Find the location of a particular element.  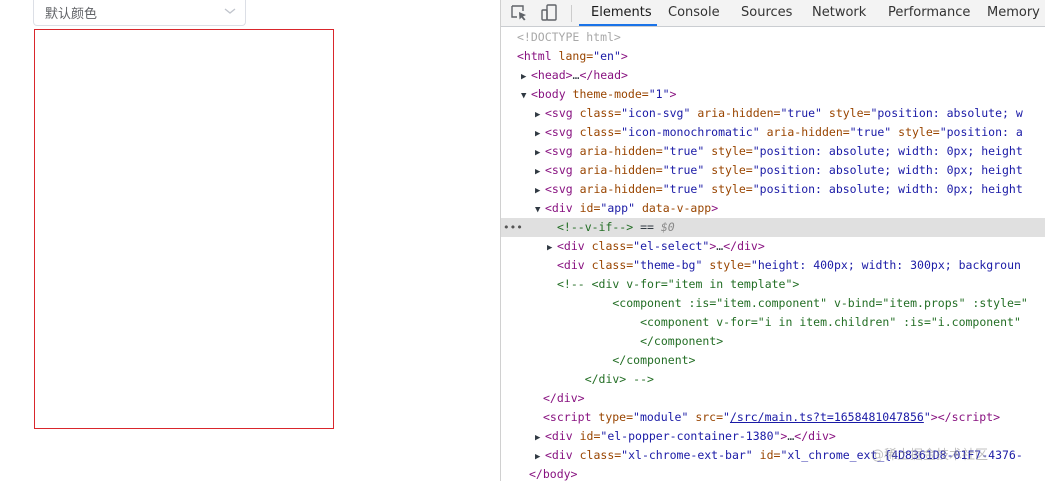

chevron-down-icon is located at coordinates (230, 11).